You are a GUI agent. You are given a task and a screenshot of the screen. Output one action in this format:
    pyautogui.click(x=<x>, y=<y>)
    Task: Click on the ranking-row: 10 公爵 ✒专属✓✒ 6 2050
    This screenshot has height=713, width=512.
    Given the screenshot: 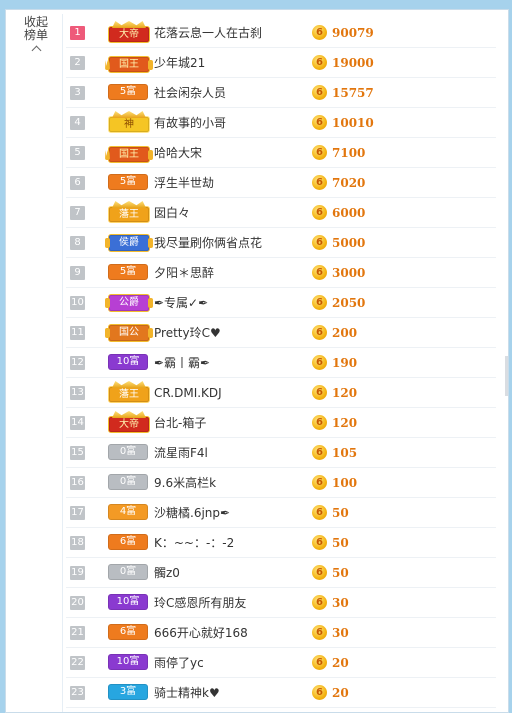 What is the action you would take?
    pyautogui.click(x=281, y=303)
    